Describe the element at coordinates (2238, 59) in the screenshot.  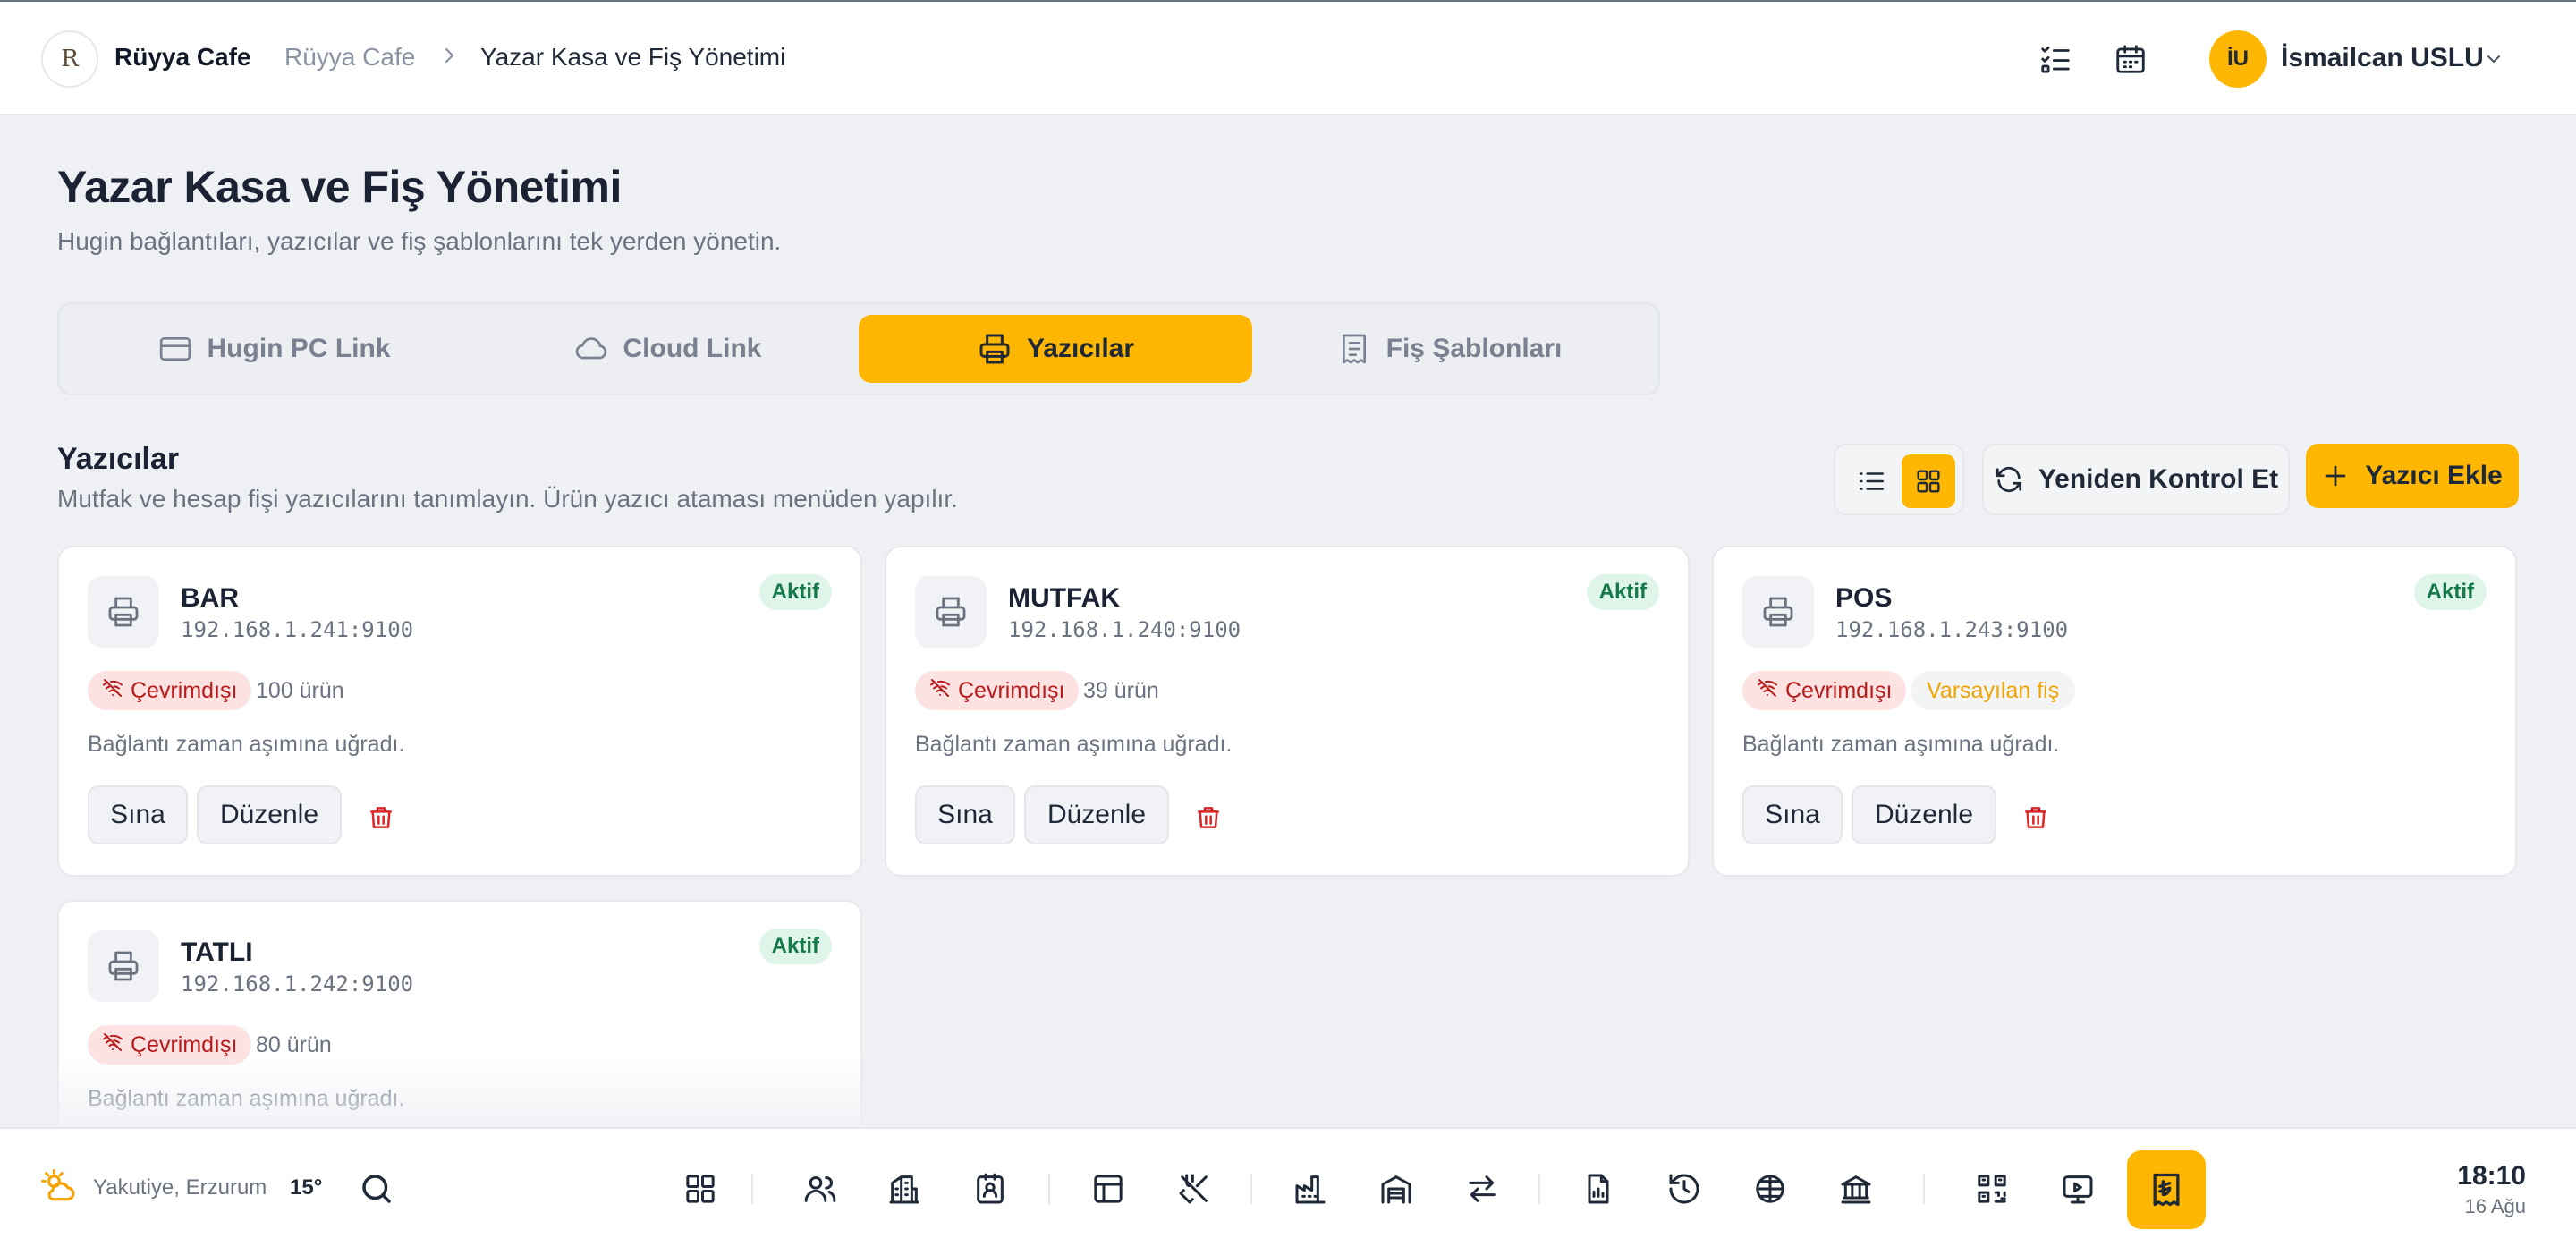
I see `avatar: İU` at that location.